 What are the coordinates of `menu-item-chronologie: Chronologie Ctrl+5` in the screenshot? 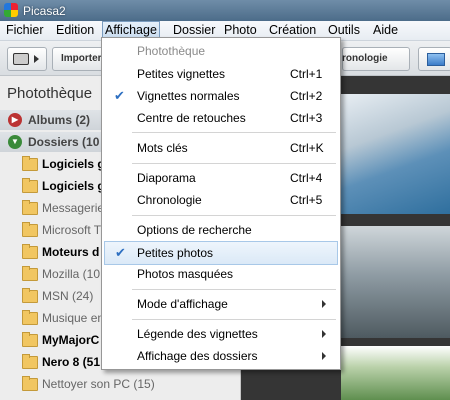 It's located at (221, 200).